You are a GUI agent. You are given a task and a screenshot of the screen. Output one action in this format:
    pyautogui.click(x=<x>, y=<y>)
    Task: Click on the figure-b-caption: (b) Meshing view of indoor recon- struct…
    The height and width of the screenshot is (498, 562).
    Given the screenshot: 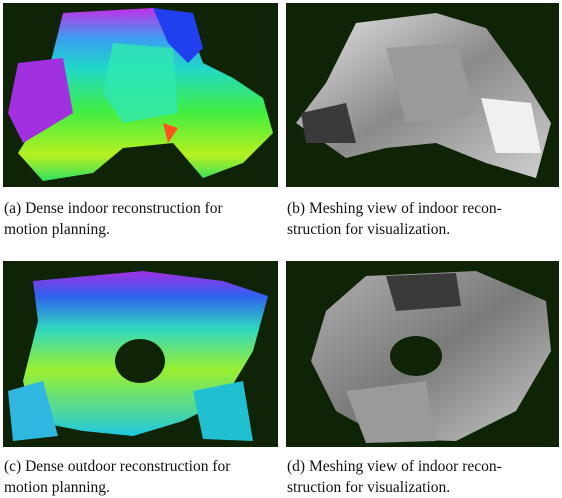 What is the action you would take?
    pyautogui.click(x=423, y=219)
    